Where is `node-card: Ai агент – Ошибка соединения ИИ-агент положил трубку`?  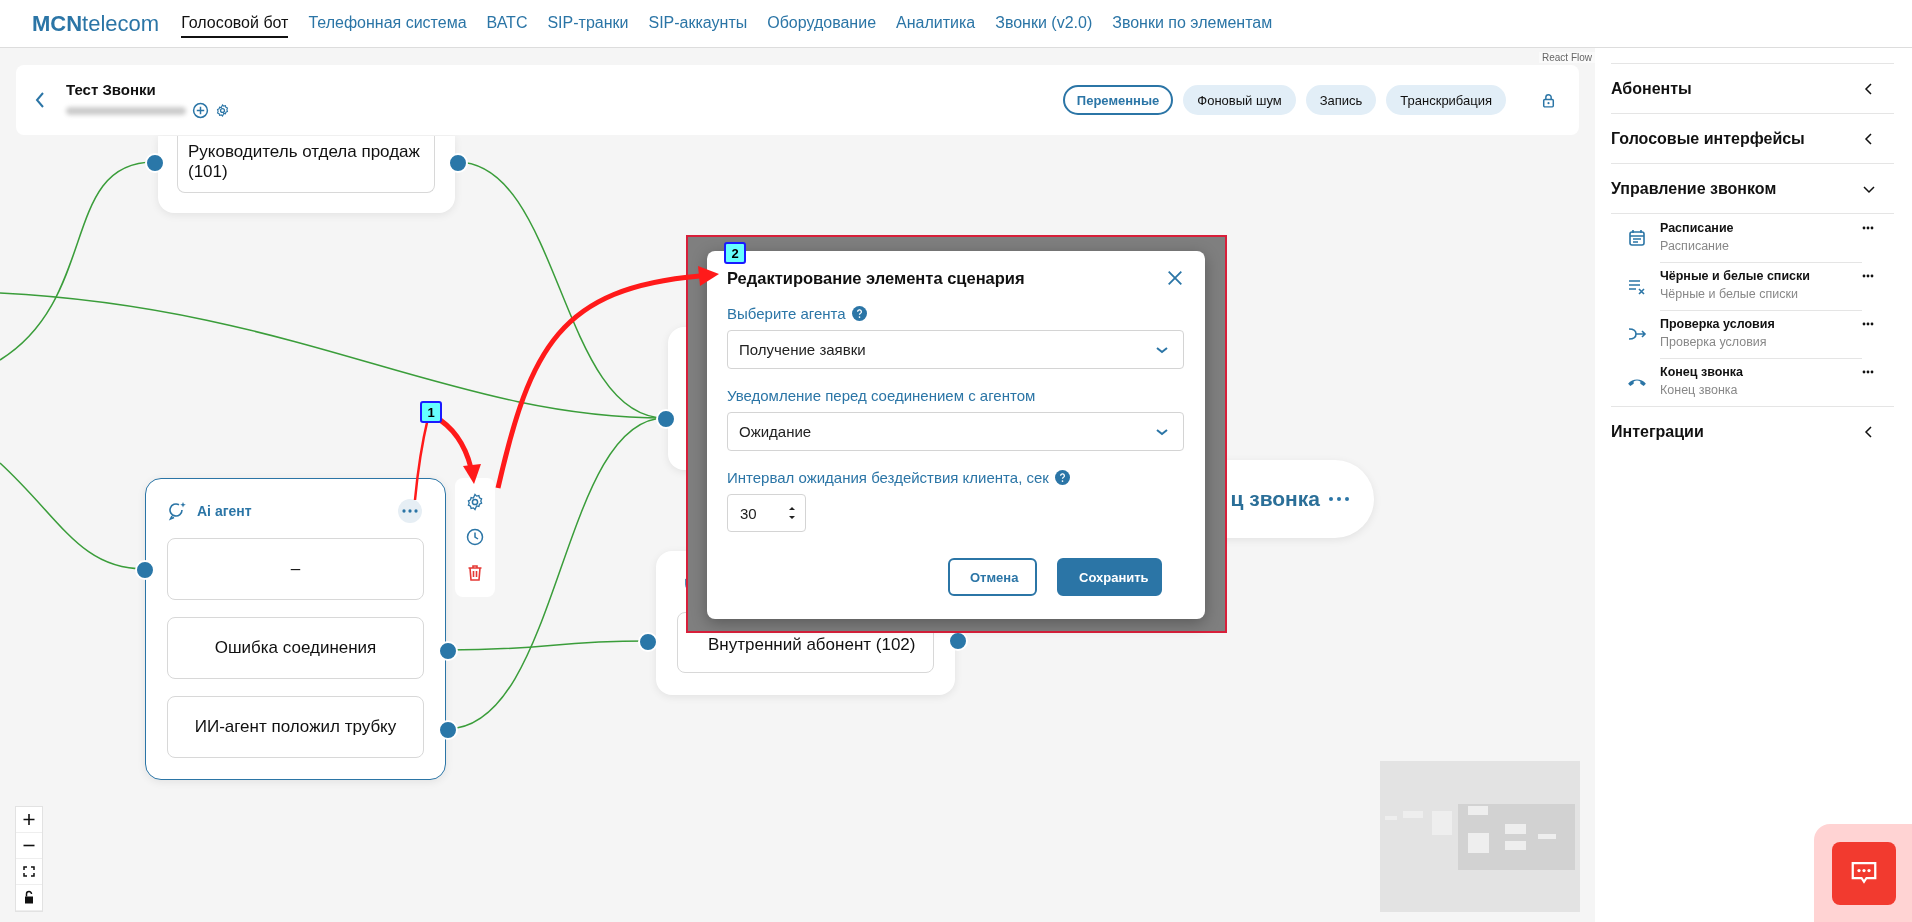
node-card: Ai агент – Ошибка соединения ИИ-агент положил трубку is located at coordinates (295, 629).